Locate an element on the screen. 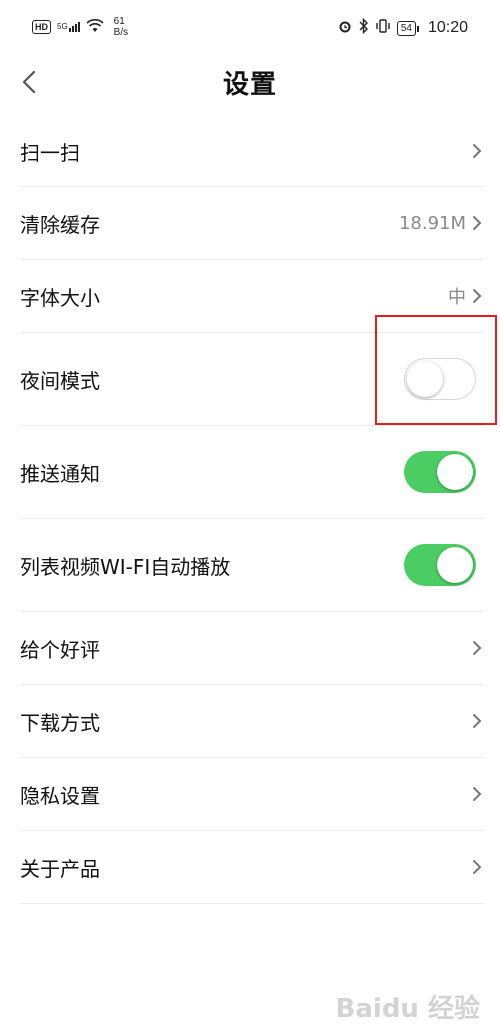  page-title: 设置 is located at coordinates (249, 85).